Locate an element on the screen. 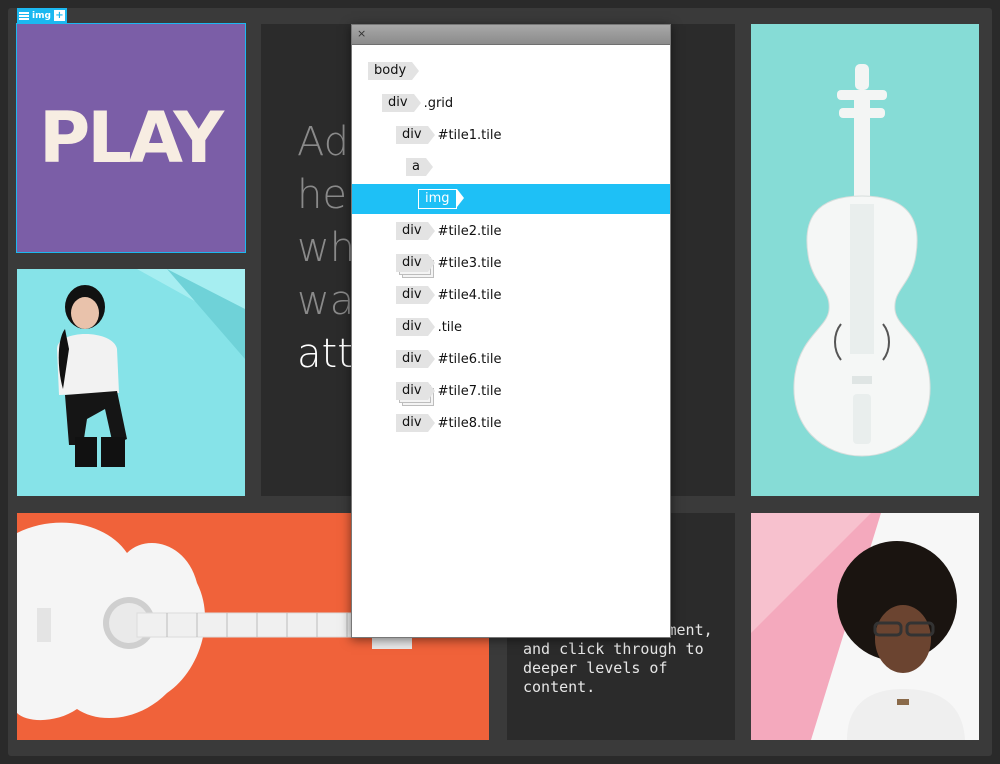 This screenshot has width=1000, height=764. tree-node-div: div #tile1.tile is located at coordinates (511, 135).